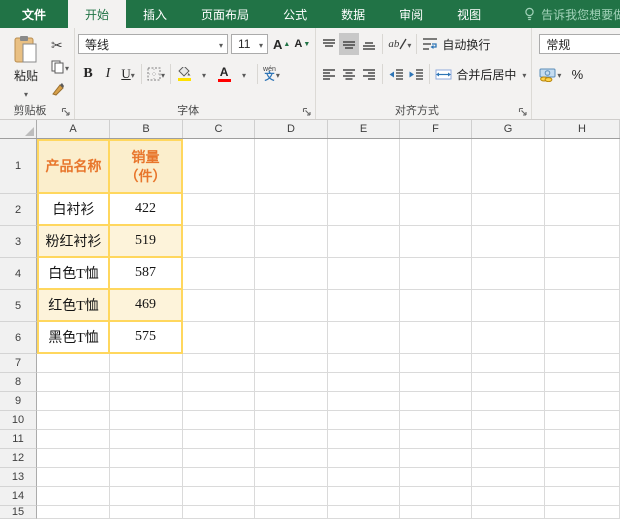  What do you see at coordinates (73, 129) in the screenshot?
I see `column-header-A: A` at bounding box center [73, 129].